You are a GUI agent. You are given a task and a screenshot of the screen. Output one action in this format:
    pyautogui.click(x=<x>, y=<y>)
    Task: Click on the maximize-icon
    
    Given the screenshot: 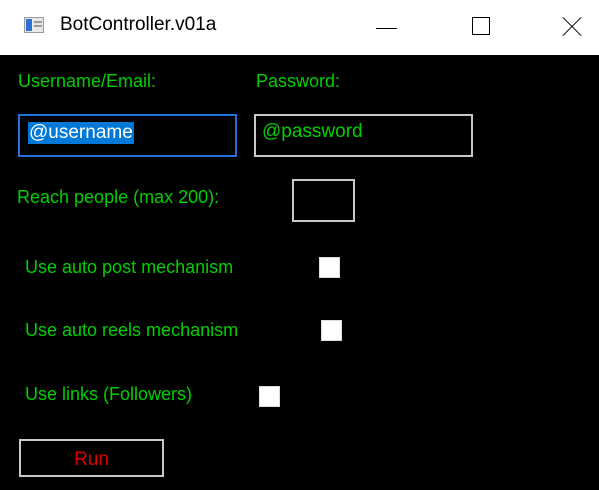 What is the action you would take?
    pyautogui.click(x=483, y=27)
    